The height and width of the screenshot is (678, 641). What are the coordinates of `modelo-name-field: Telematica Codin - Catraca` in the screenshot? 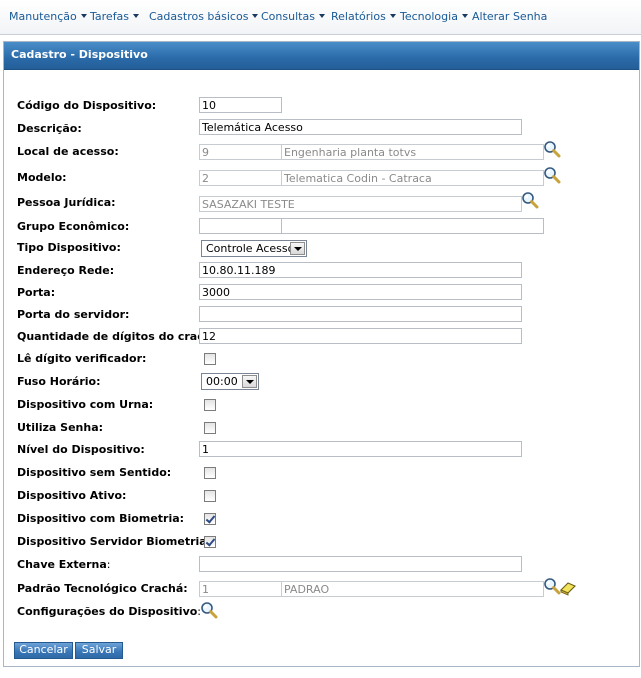 It's located at (412, 178).